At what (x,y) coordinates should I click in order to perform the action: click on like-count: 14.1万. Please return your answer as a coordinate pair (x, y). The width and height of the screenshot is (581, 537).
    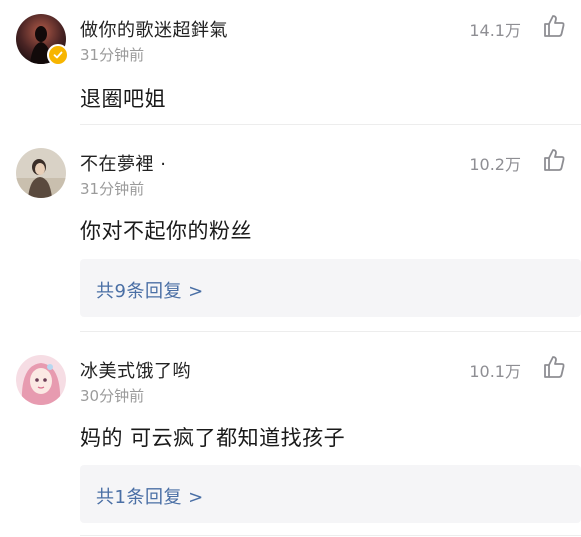
    Looking at the image, I should click on (495, 30).